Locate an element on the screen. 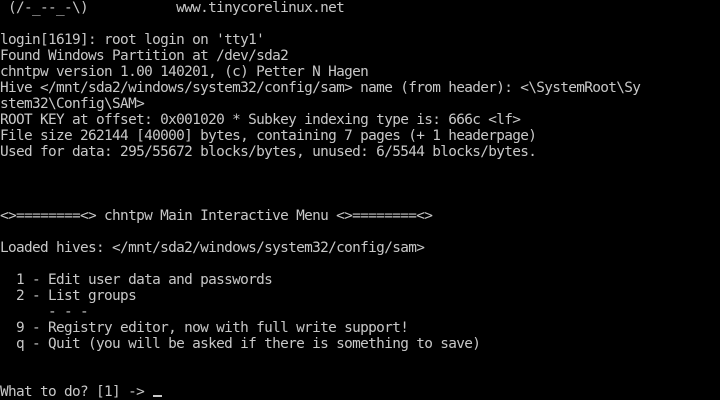 This screenshot has height=400, width=720. prompt-text: What to do? [1] -> is located at coordinates (76, 392).